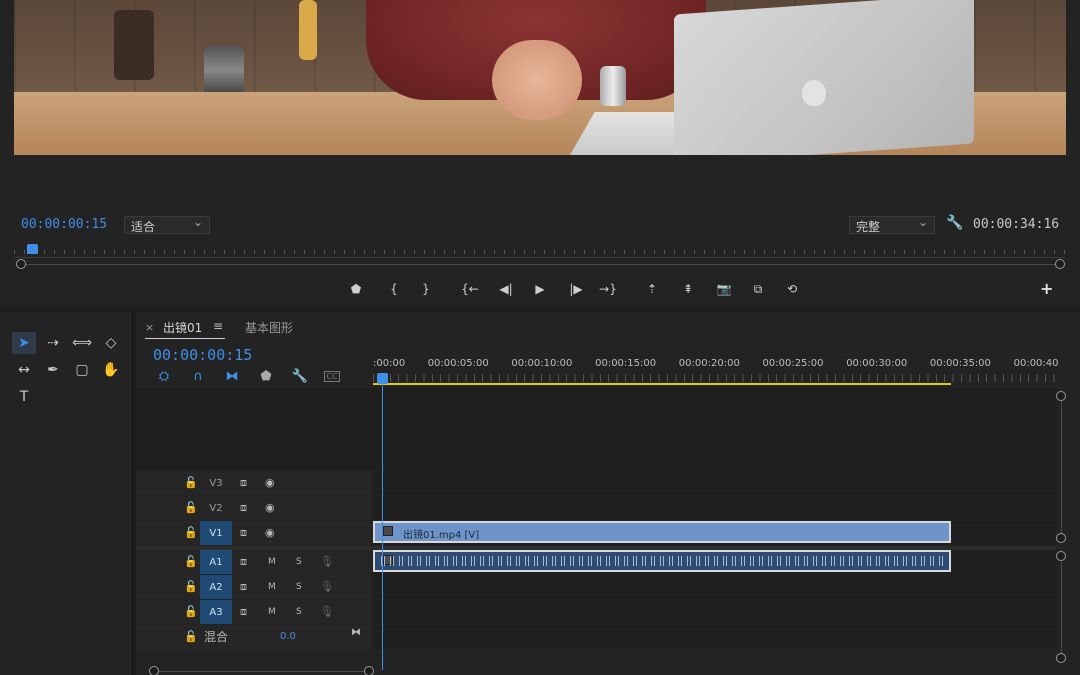  I want to click on compare-view-icon: ⧉, so click(758, 289).